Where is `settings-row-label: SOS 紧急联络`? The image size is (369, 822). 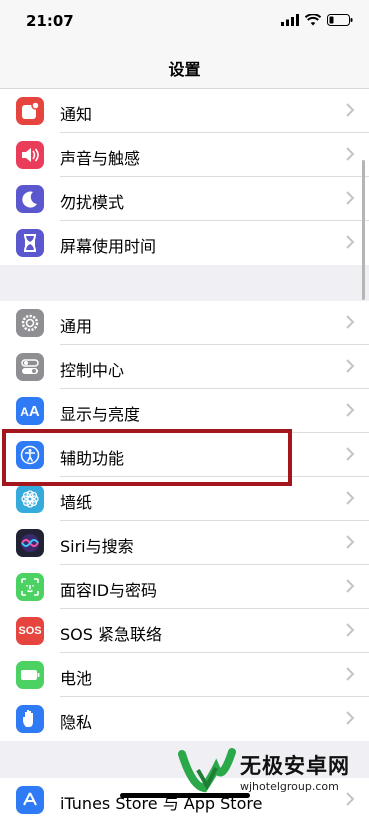
settings-row-label: SOS 紧急联络 is located at coordinates (111, 634).